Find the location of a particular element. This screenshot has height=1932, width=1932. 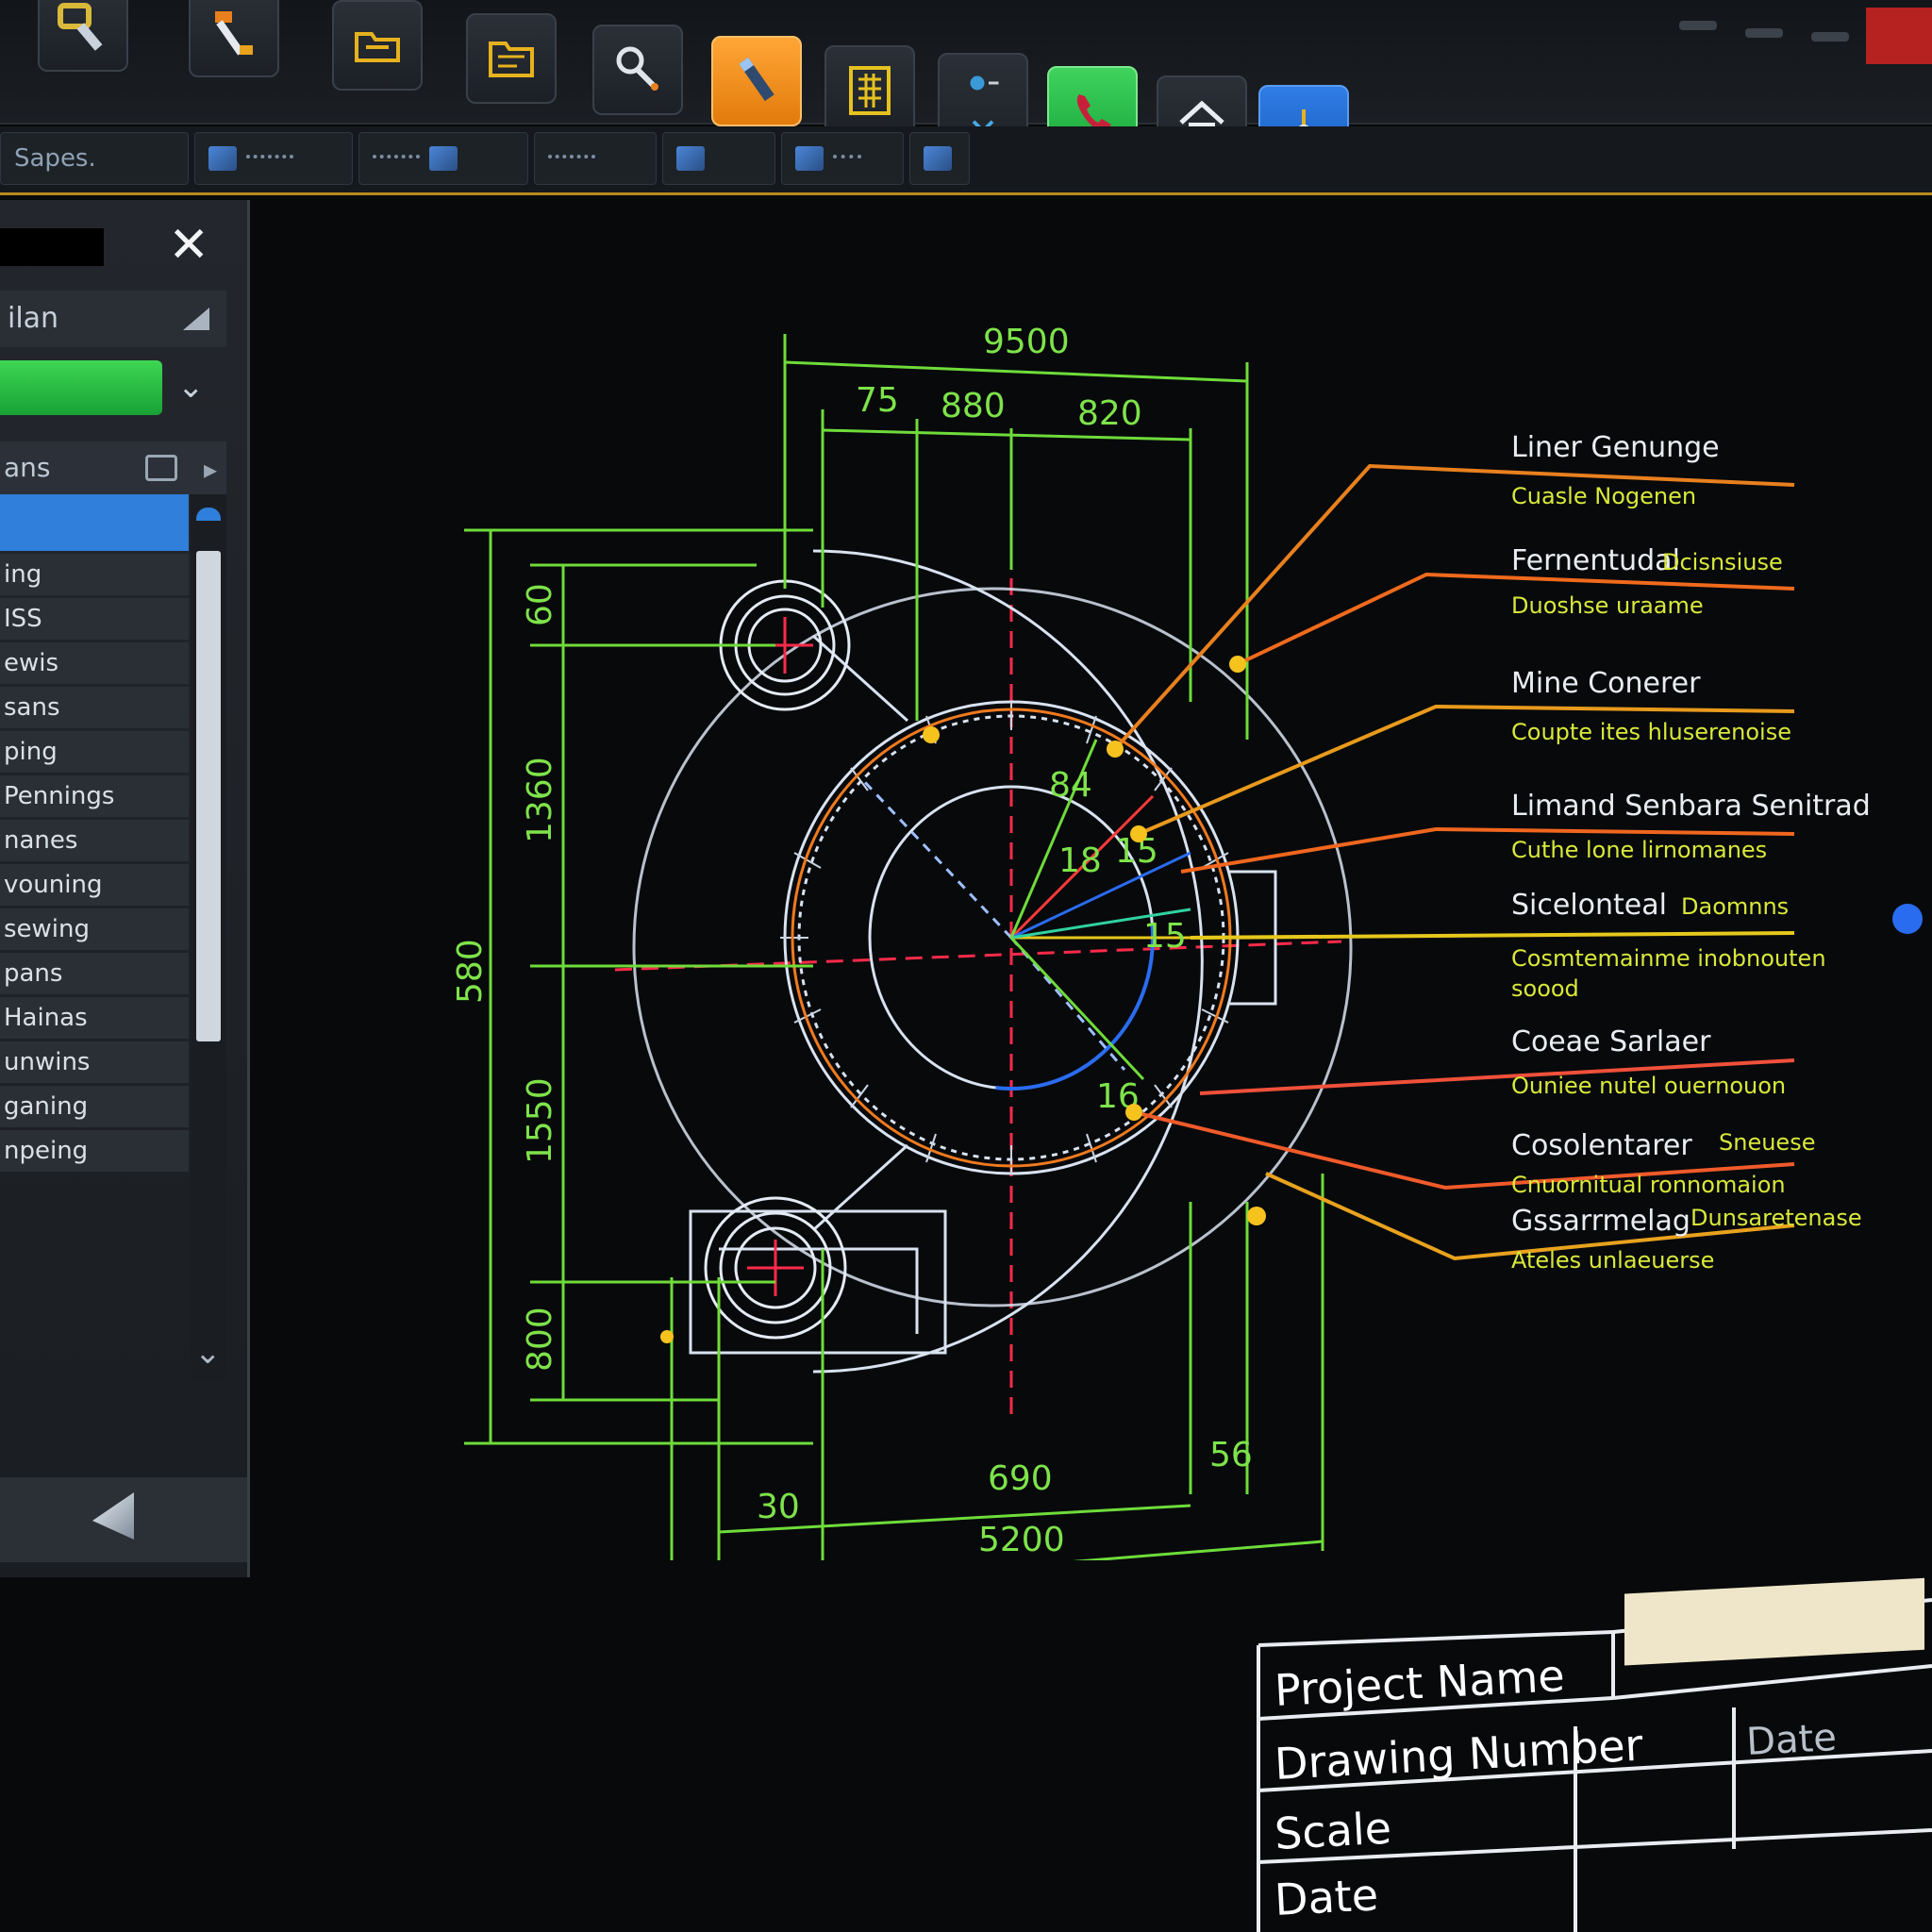

project-name-label: Project Name is located at coordinates (1420, 1683).